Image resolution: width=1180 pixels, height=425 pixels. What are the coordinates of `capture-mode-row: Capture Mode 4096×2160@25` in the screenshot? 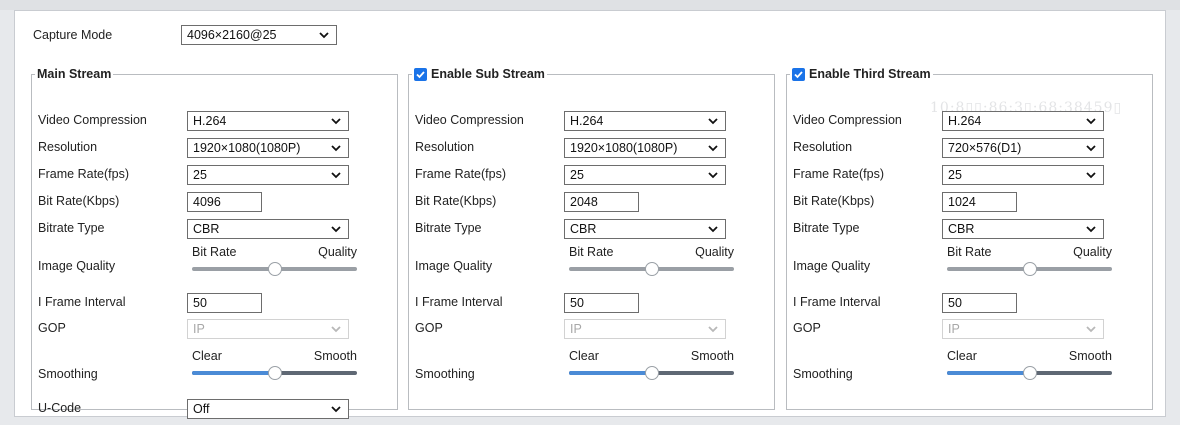 It's located at (185, 35).